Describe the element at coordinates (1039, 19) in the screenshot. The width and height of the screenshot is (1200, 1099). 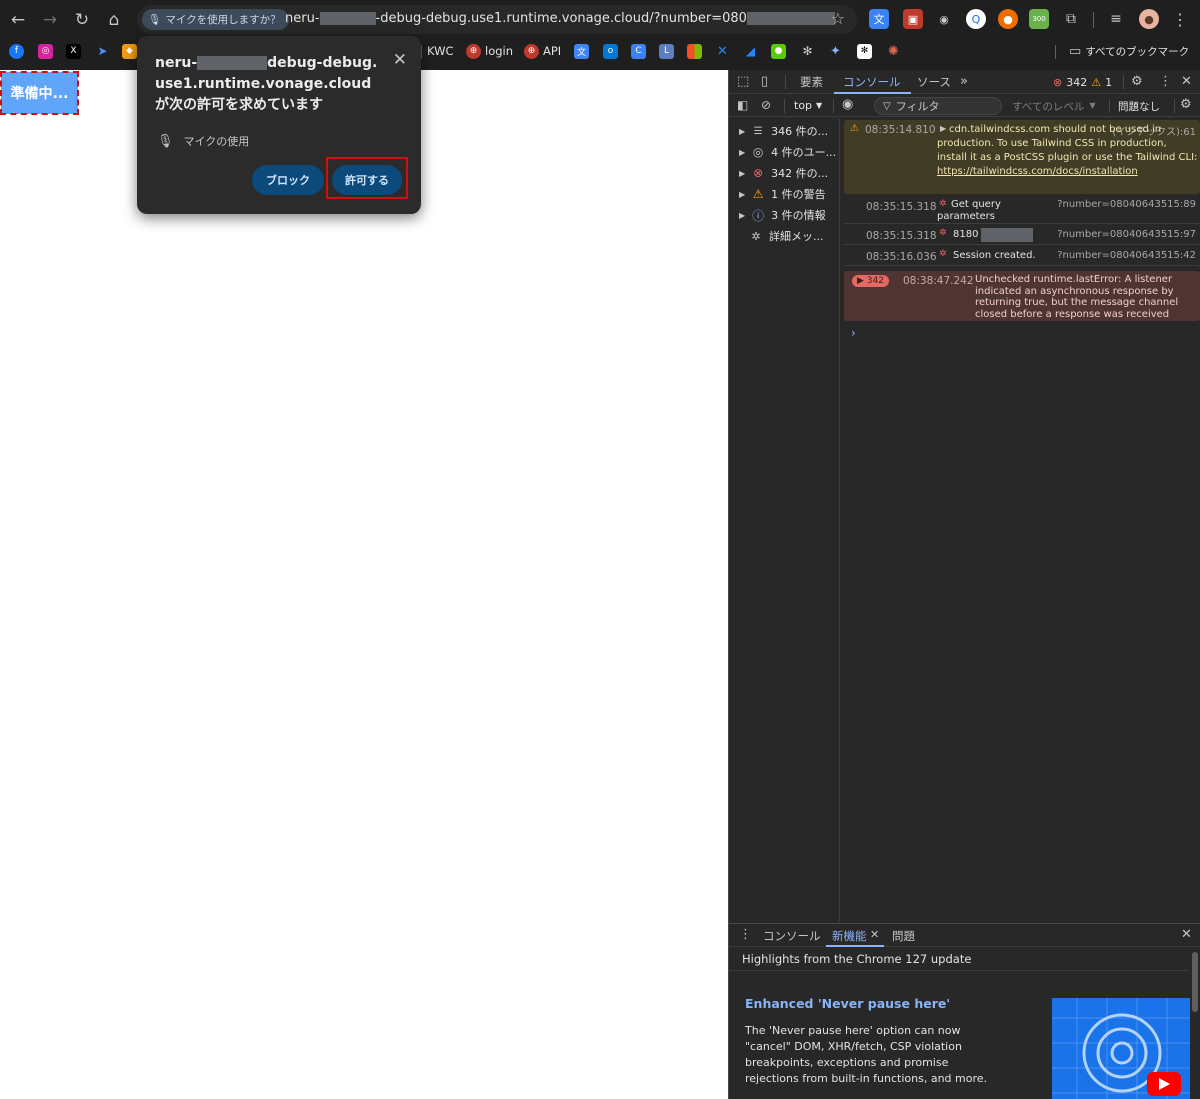
I see `ext-icon: 300` at that location.